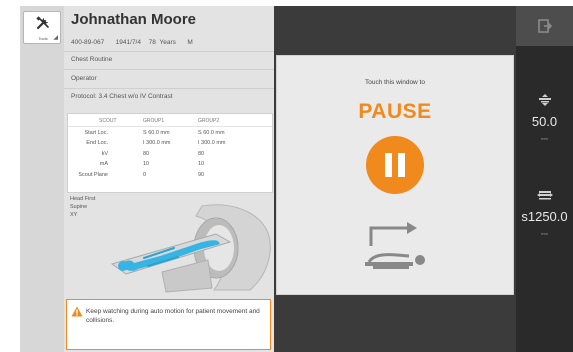 This screenshot has height=352, width=573. I want to click on warning-icon, so click(77, 311).